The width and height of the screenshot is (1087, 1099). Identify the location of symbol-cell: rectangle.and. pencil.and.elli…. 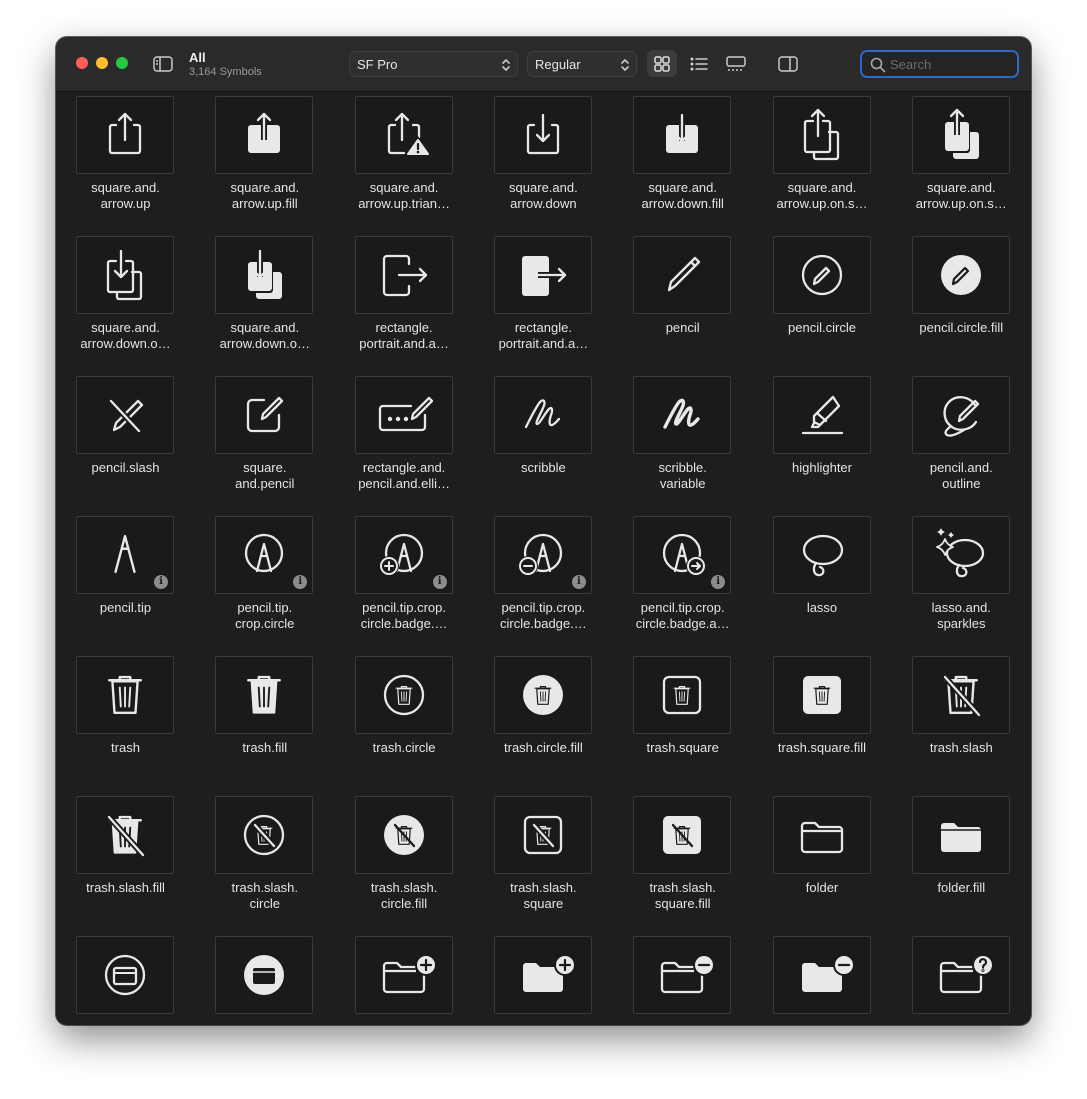
(404, 442).